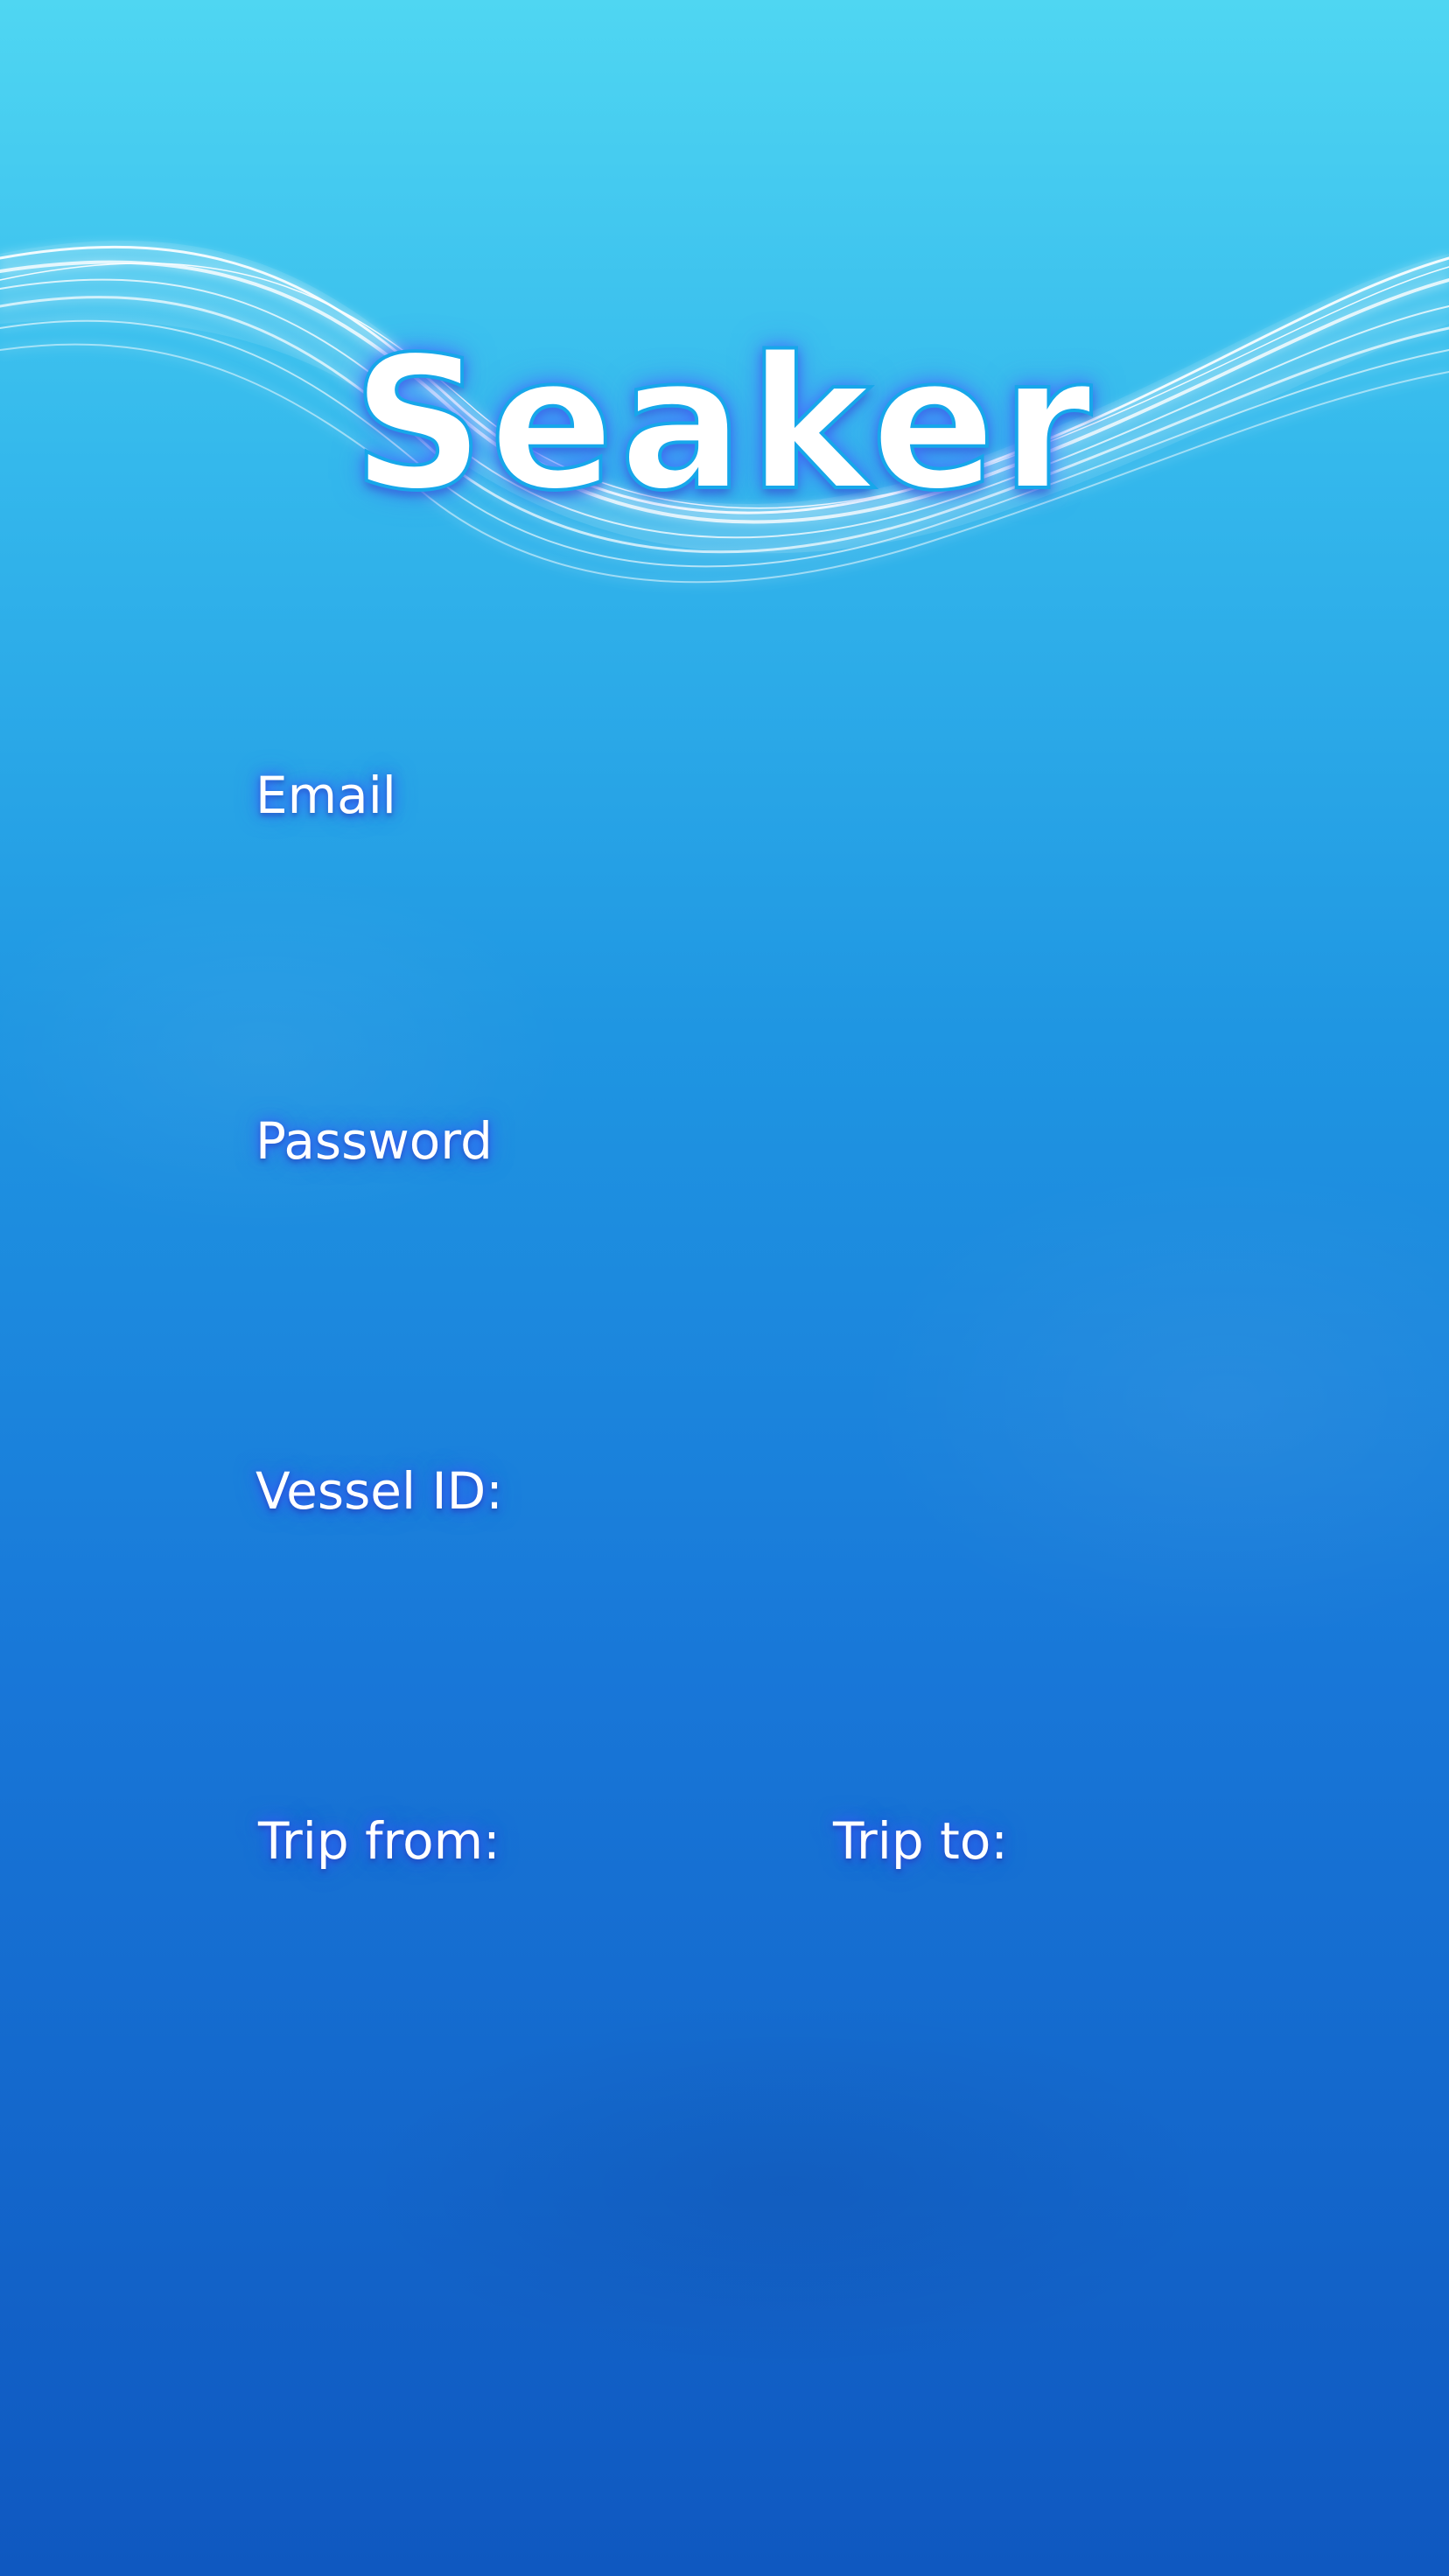  Describe the element at coordinates (1079, 1939) in the screenshot. I see `trip-to-input` at that location.